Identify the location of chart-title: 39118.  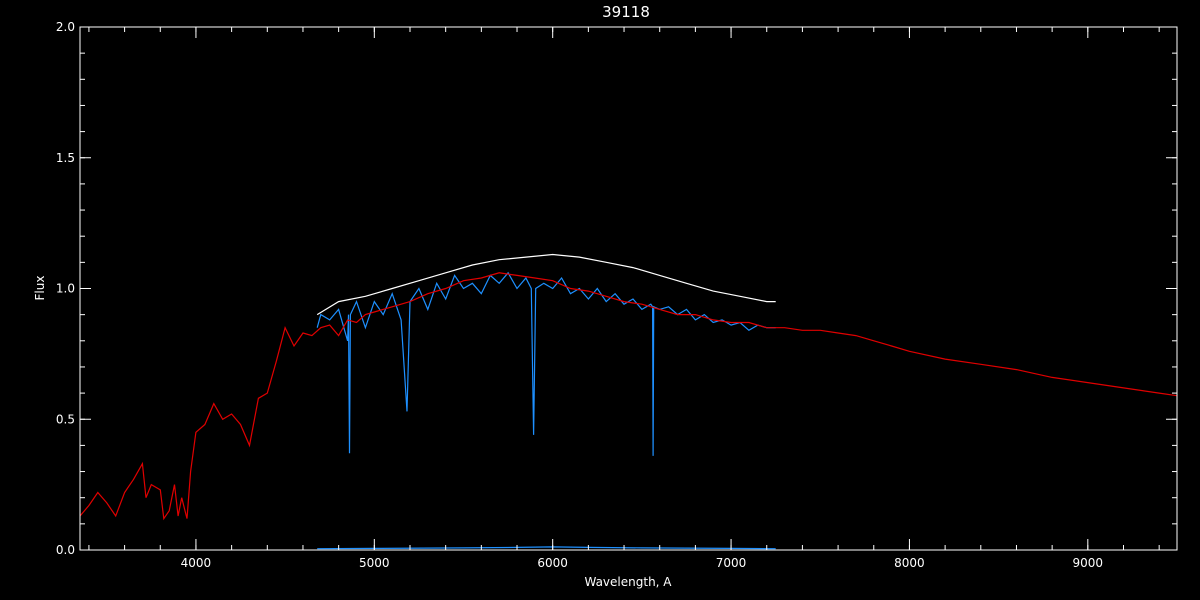
(626, 12).